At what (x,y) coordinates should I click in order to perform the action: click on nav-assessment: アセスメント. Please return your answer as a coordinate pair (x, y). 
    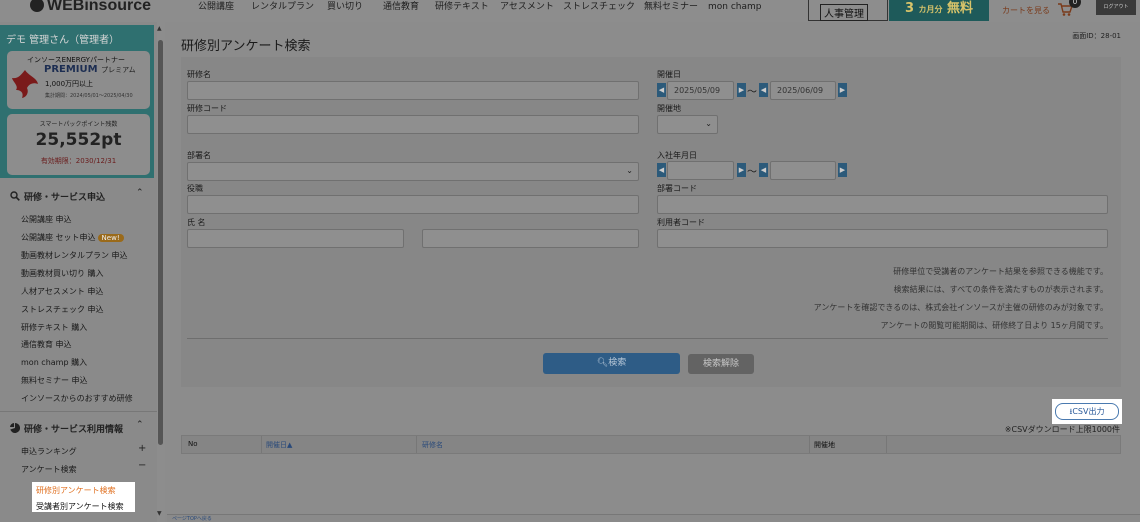
    Looking at the image, I should click on (527, 7).